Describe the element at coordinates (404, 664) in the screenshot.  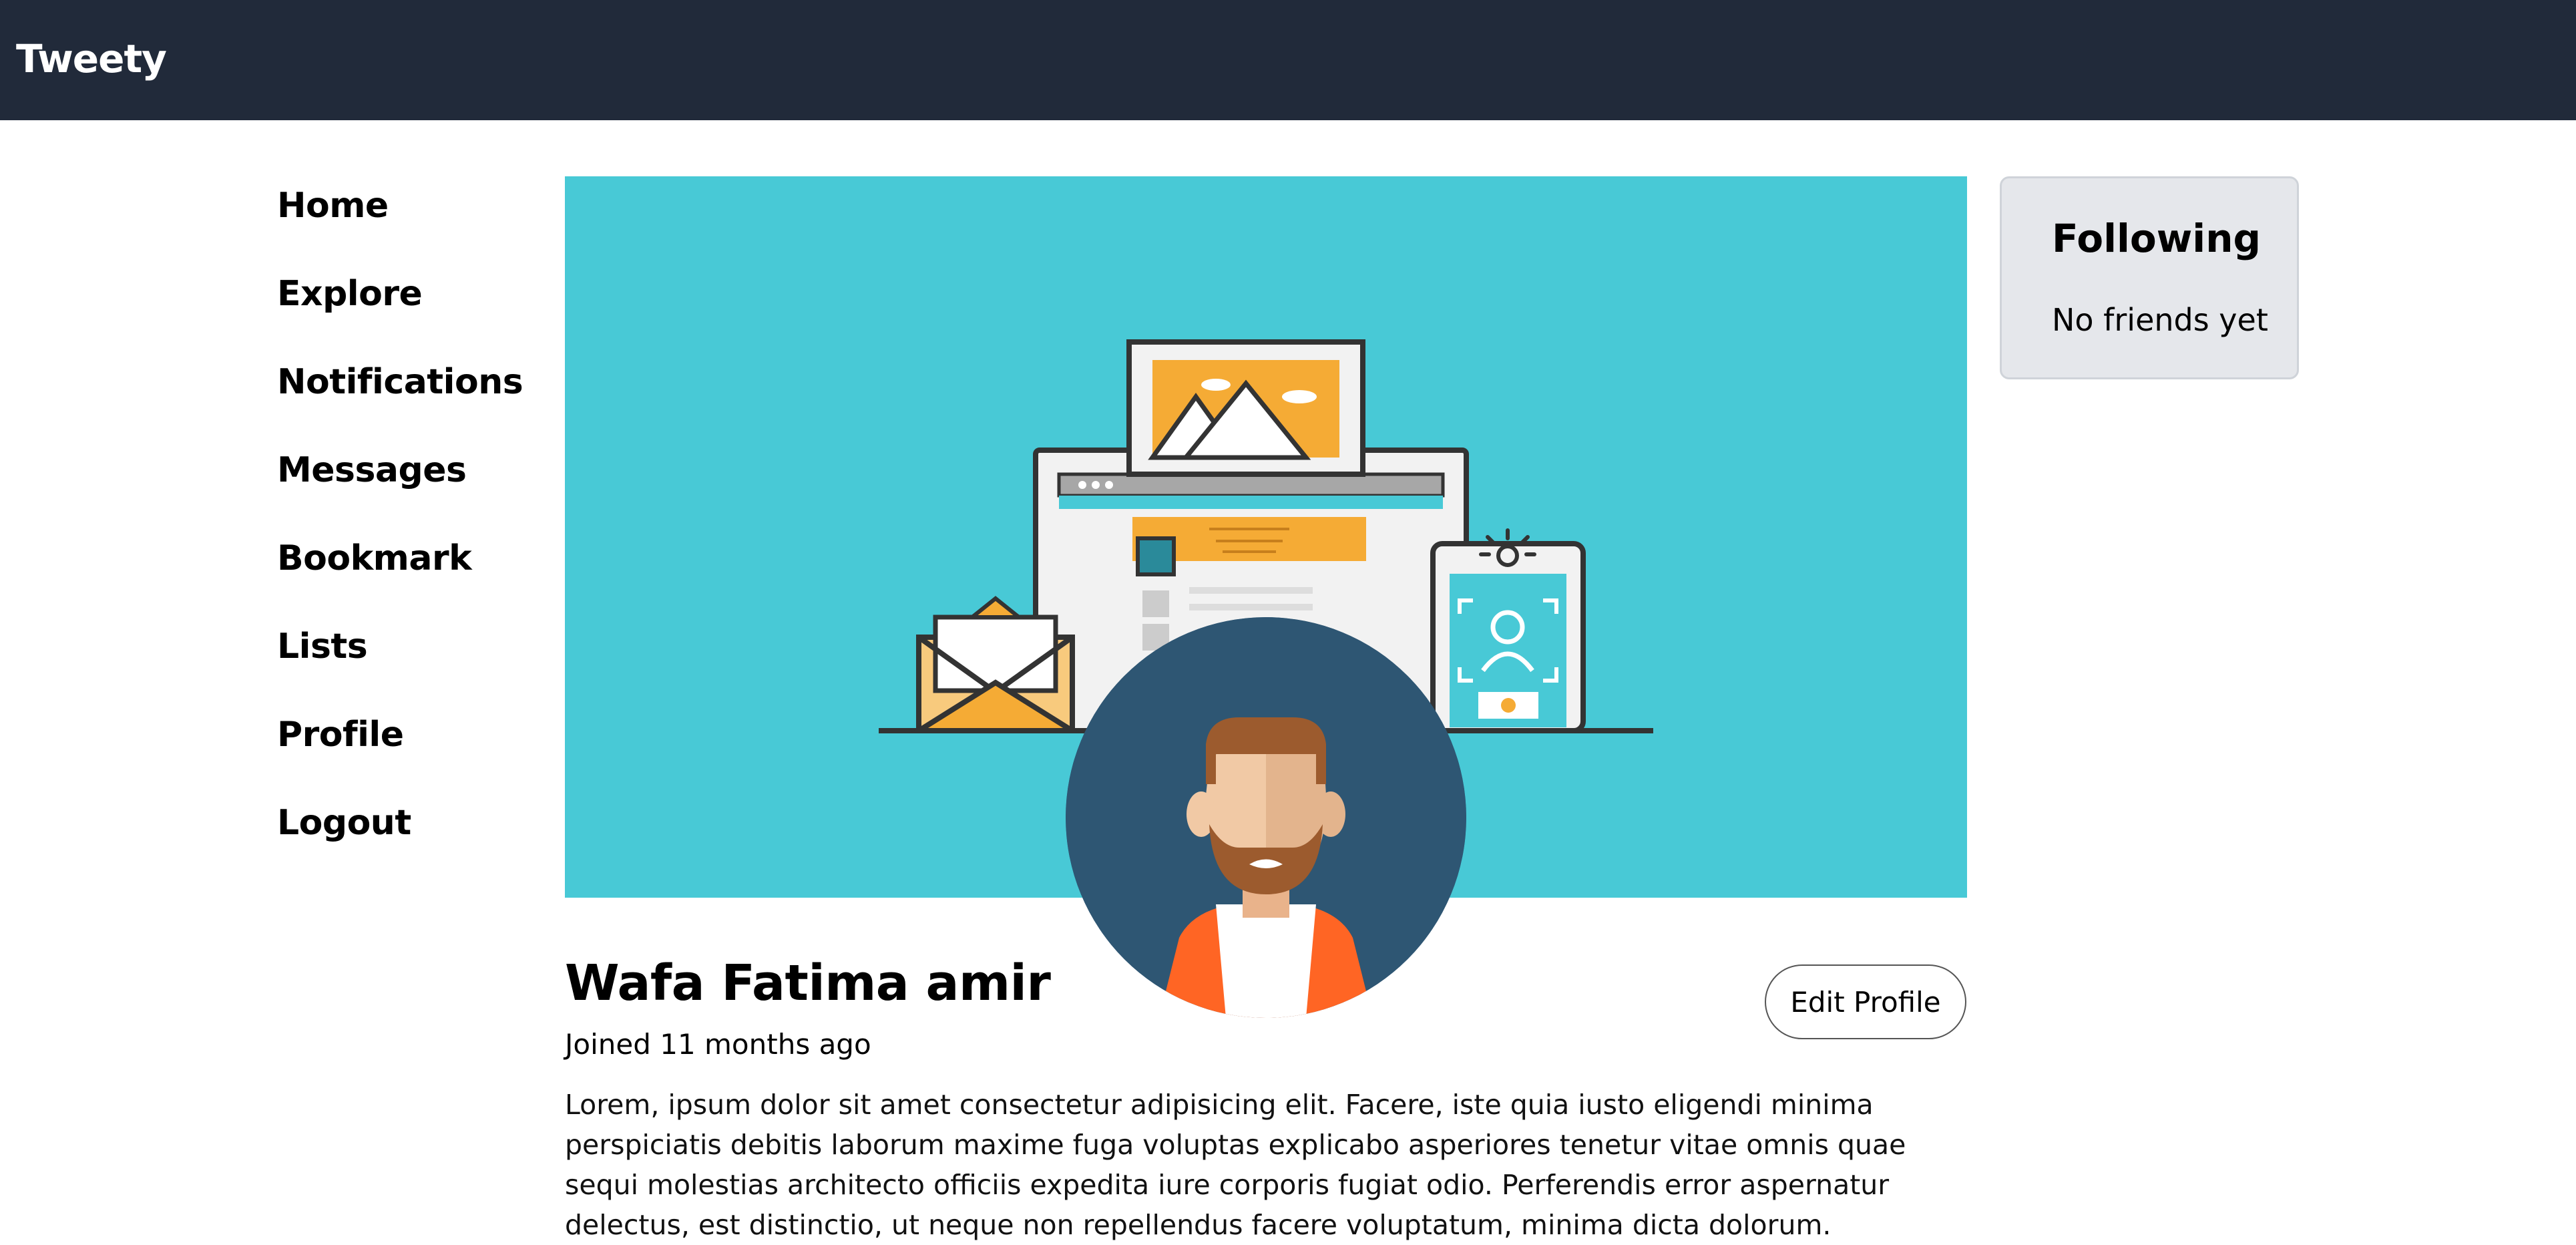
I see `sidebar-item-lists: Lists` at that location.